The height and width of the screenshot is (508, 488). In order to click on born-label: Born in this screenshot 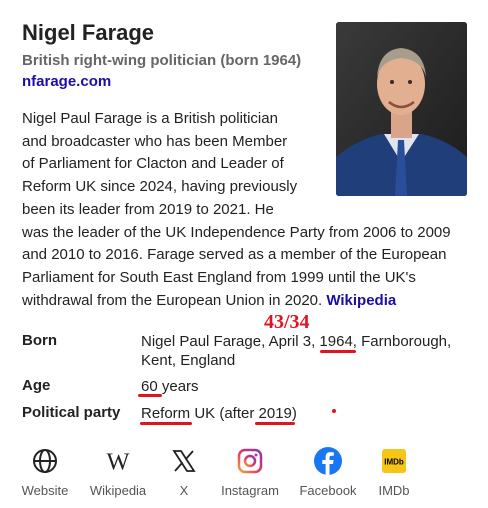, I will do `click(39, 340)`.